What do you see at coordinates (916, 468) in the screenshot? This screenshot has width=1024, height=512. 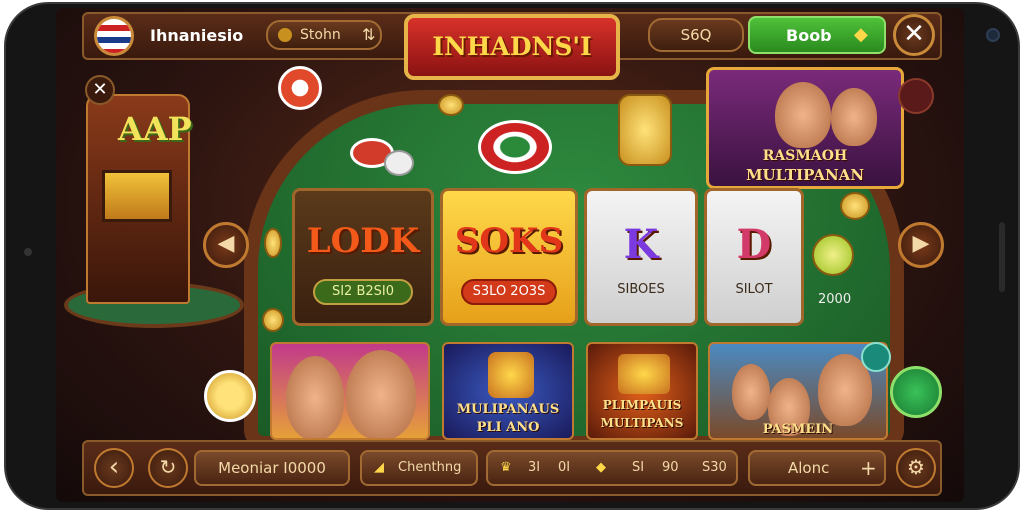 I see `settings-gear-button: ⚙` at bounding box center [916, 468].